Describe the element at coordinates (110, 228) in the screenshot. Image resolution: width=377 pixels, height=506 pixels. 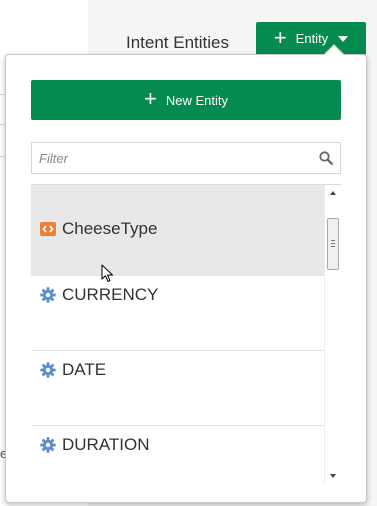
I see `list-item-label: CheeseType` at that location.